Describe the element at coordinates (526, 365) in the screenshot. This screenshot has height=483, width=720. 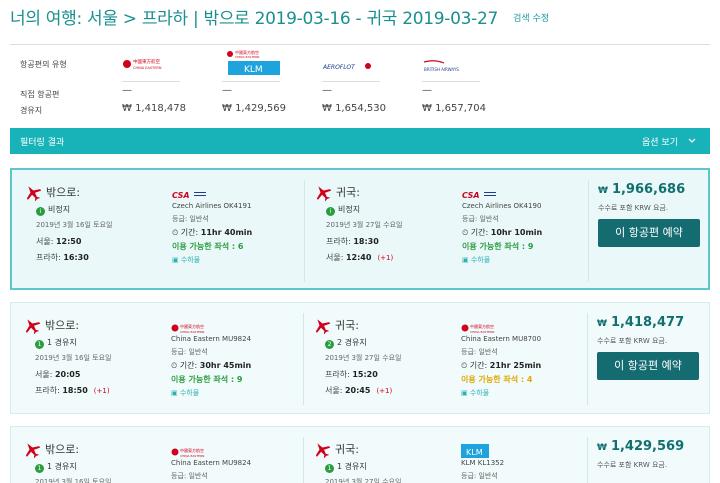
I see `flight-duration: ⏲ 기간: 21hr 25min` at that location.